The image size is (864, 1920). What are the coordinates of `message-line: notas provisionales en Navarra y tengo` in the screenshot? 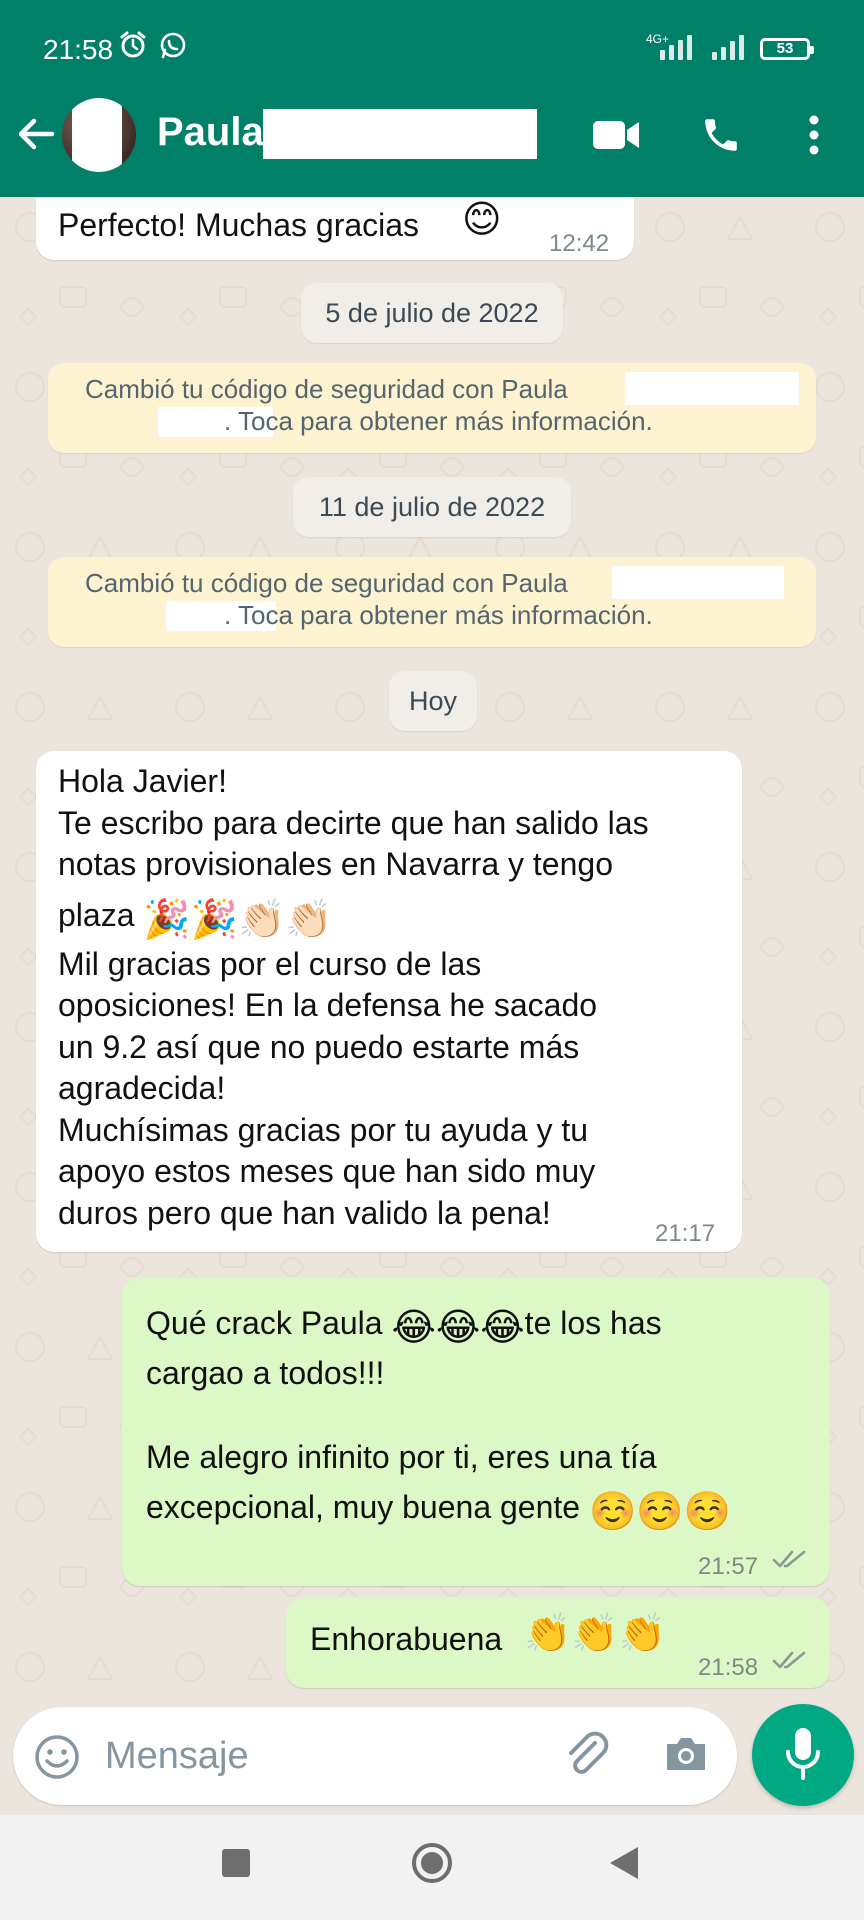 It's located at (335, 864).